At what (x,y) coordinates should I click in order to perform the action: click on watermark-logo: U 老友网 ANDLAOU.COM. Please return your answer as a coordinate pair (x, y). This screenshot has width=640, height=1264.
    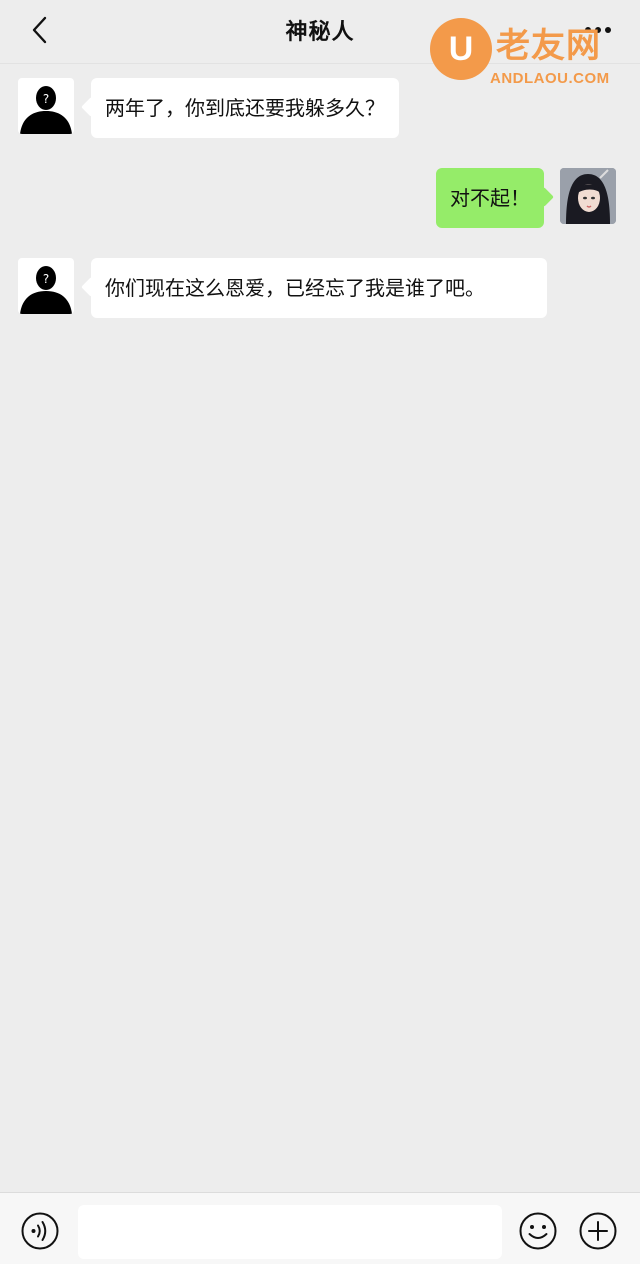
    Looking at the image, I should click on (528, 54).